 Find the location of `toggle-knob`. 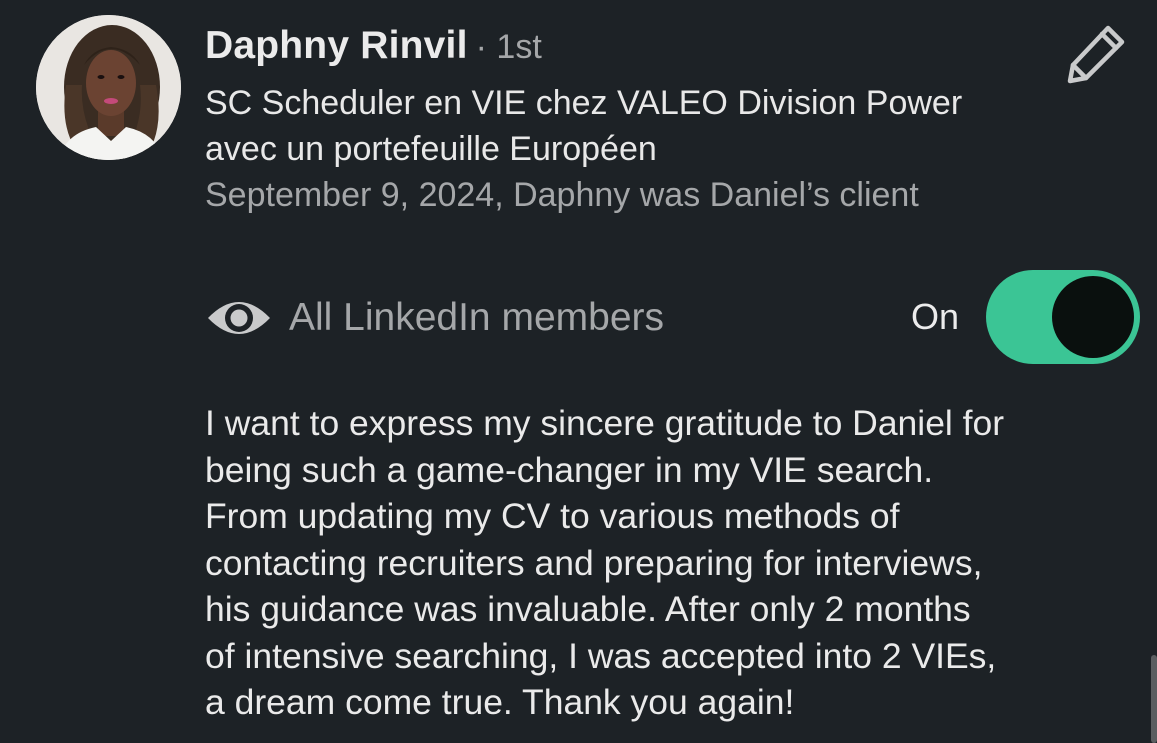

toggle-knob is located at coordinates (1093, 317).